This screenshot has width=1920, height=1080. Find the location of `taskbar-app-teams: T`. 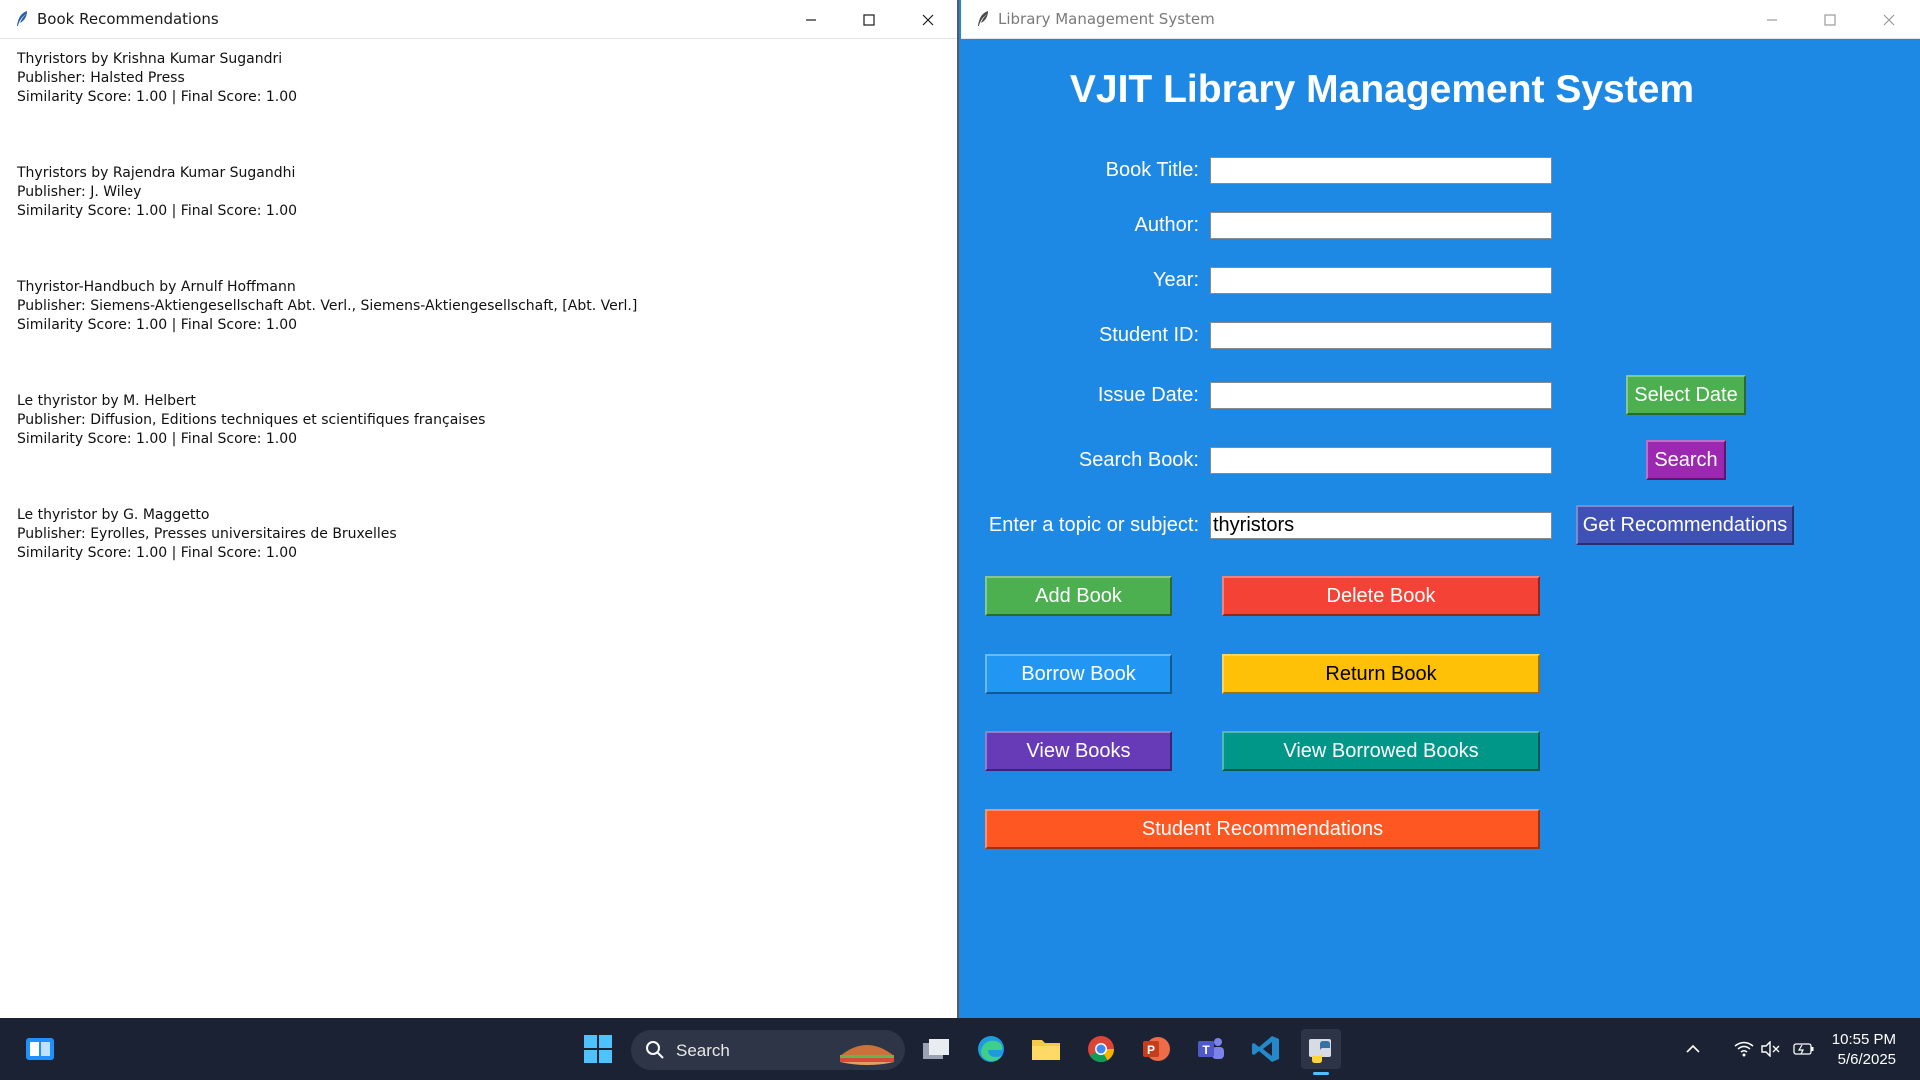

taskbar-app-teams: T is located at coordinates (1211, 1049).